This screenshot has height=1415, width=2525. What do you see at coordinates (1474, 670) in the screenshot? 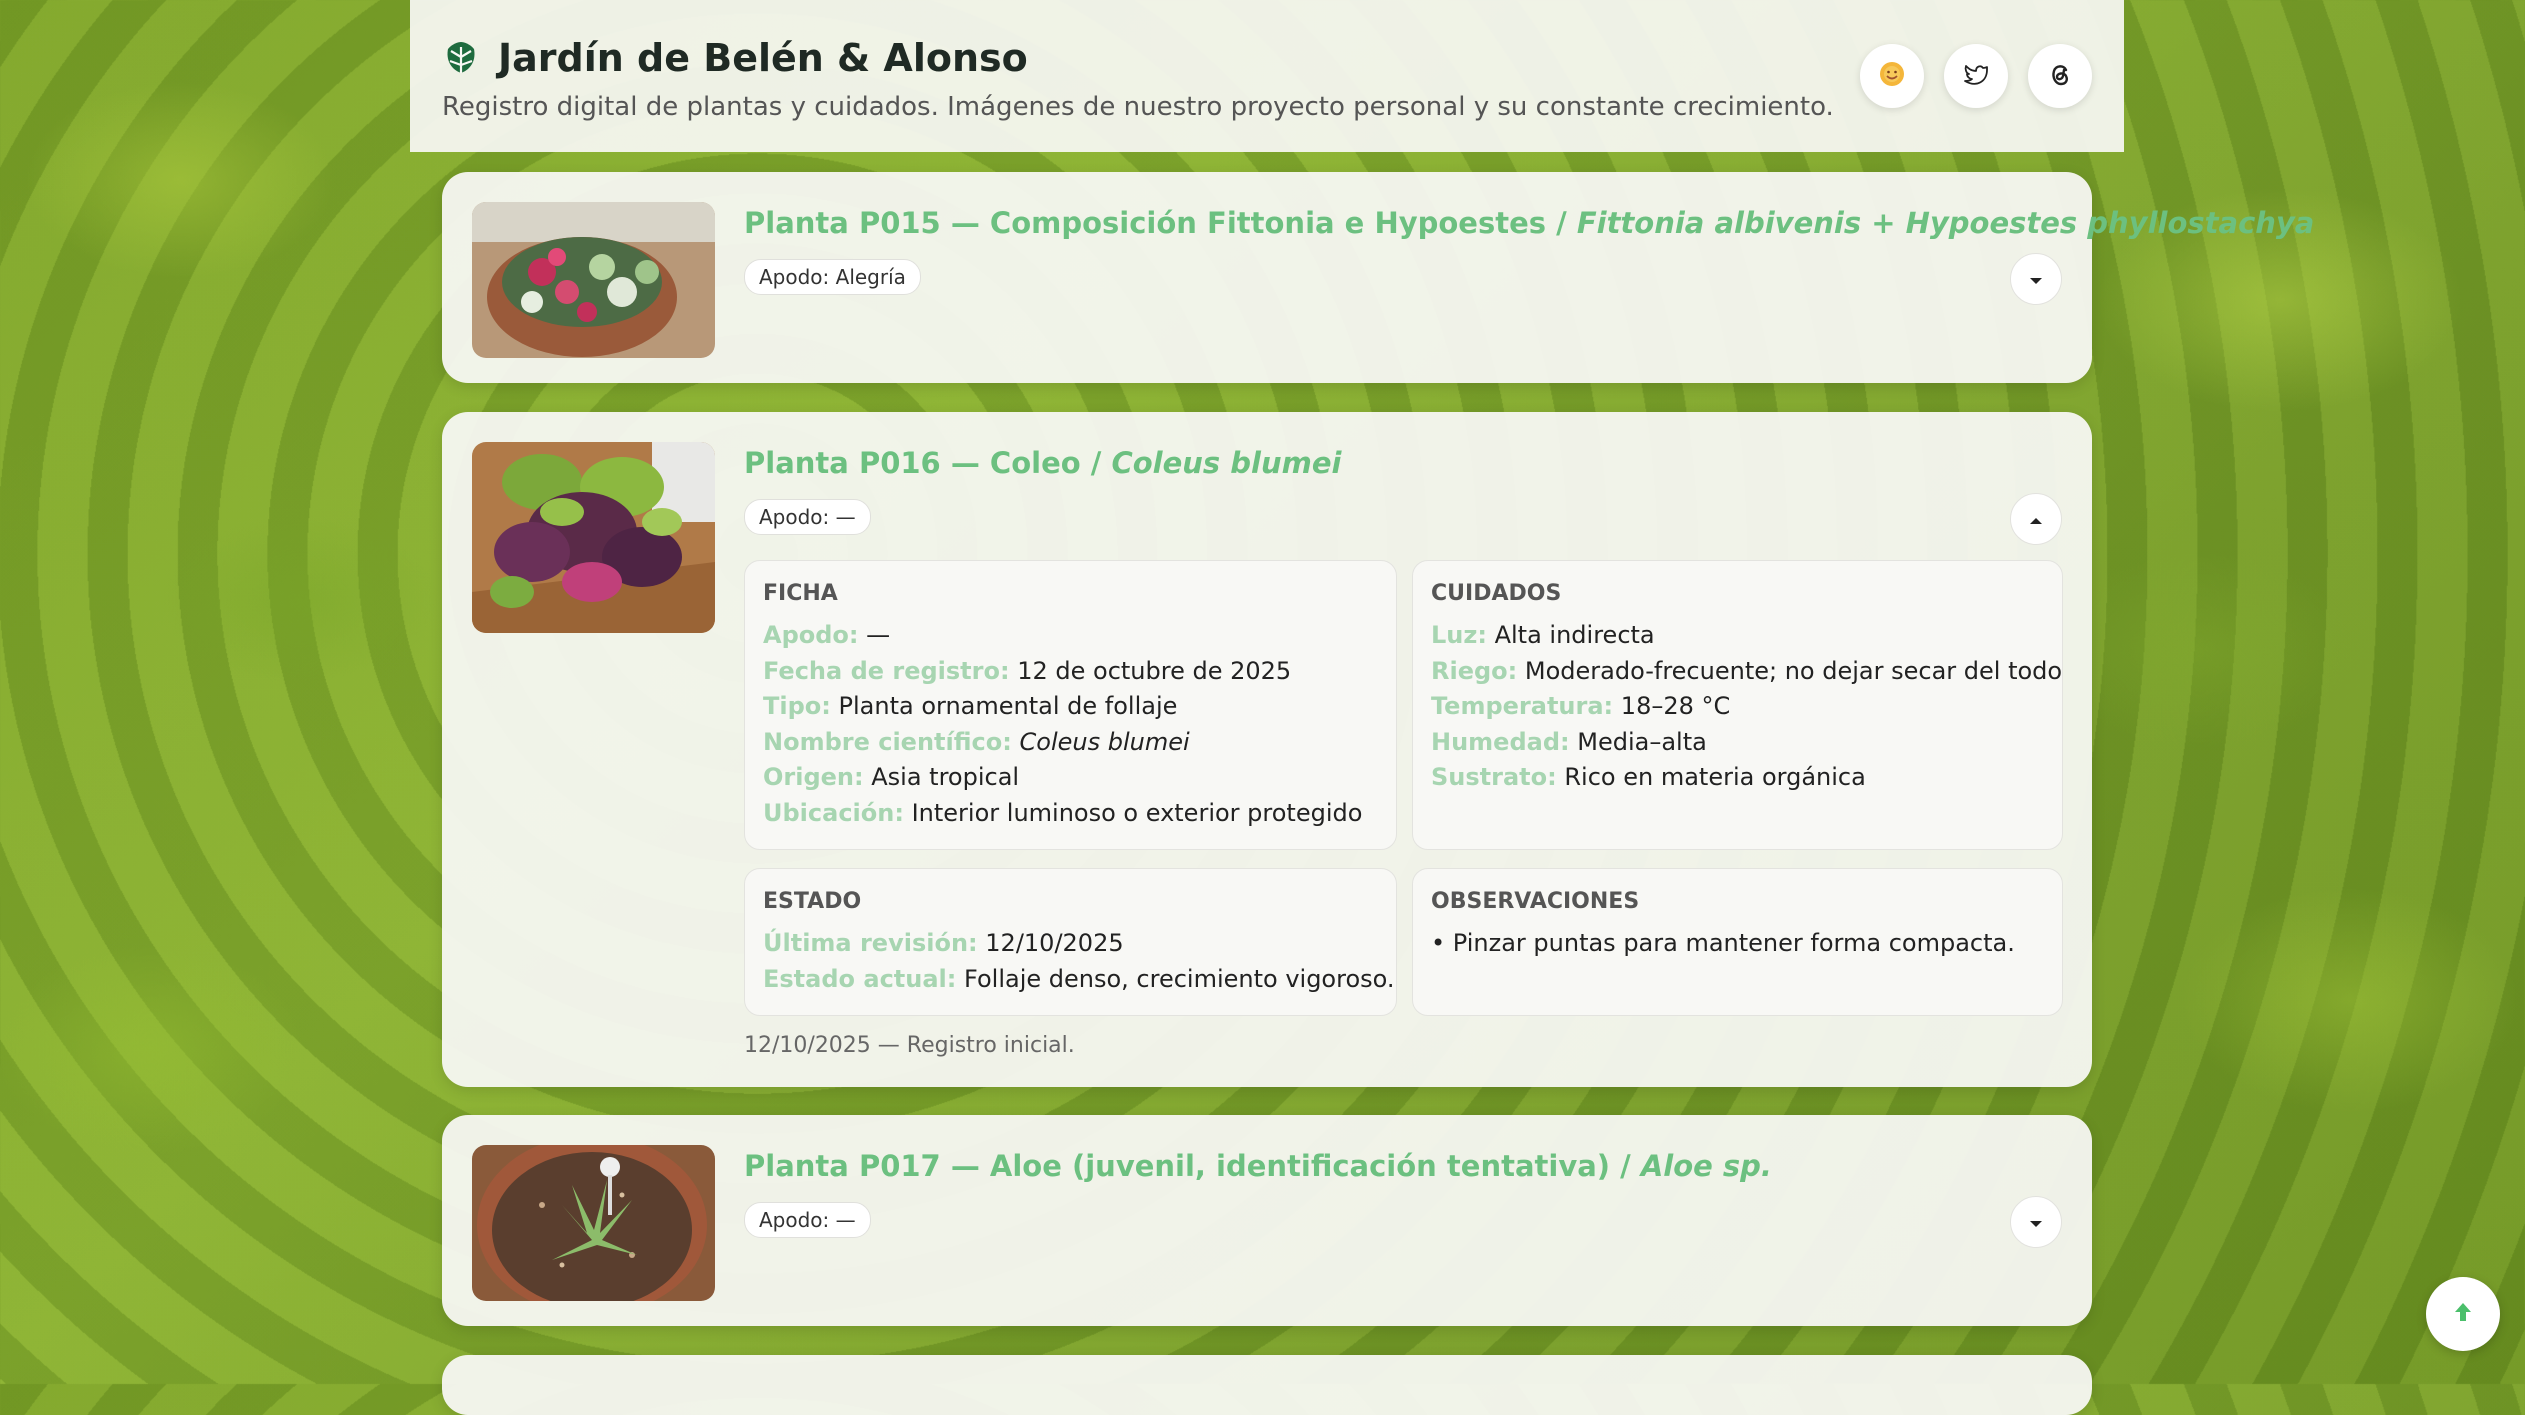
I see `field-label: Riego:` at bounding box center [1474, 670].